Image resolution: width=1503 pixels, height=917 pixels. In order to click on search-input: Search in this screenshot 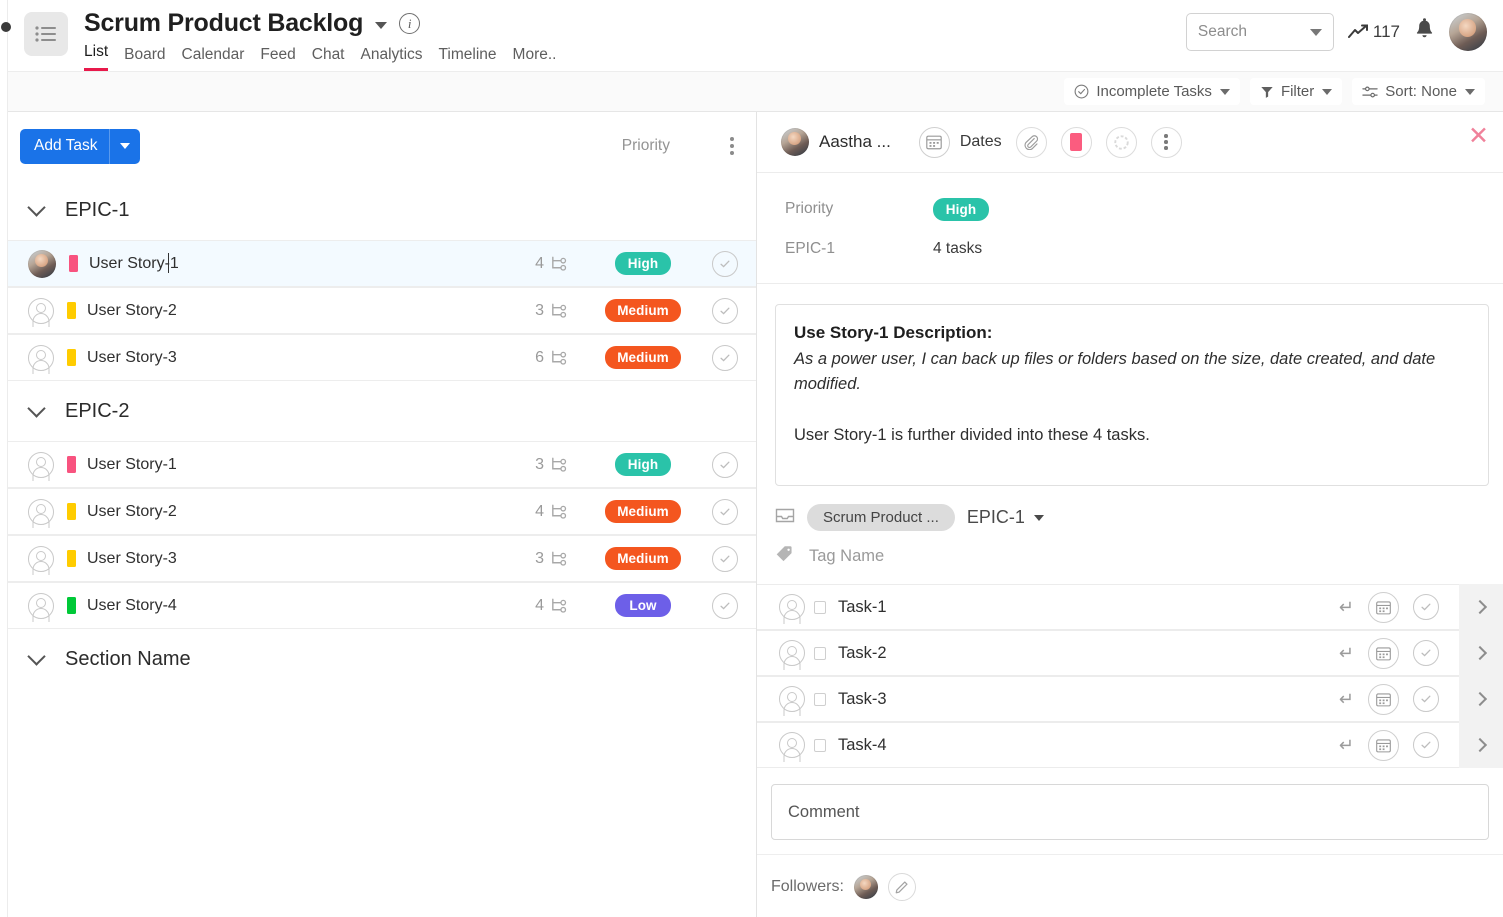, I will do `click(1259, 32)`.